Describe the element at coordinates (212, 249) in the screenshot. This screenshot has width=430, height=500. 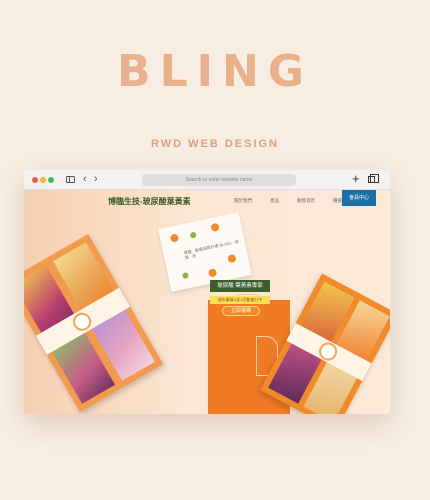
I see `leaflet-text: 博臨 · 動感亮眼計畫 BLING ‧ 玻 ‧ 葉 · 亮` at that location.